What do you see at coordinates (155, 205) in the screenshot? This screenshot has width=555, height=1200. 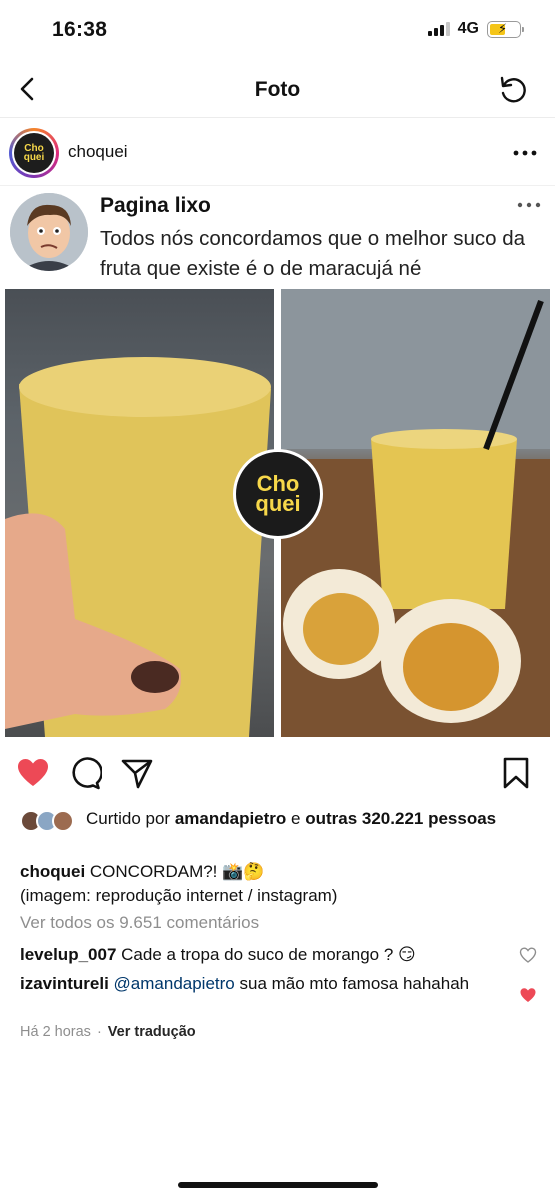 I see `tweet-author: Pagina lixo` at bounding box center [155, 205].